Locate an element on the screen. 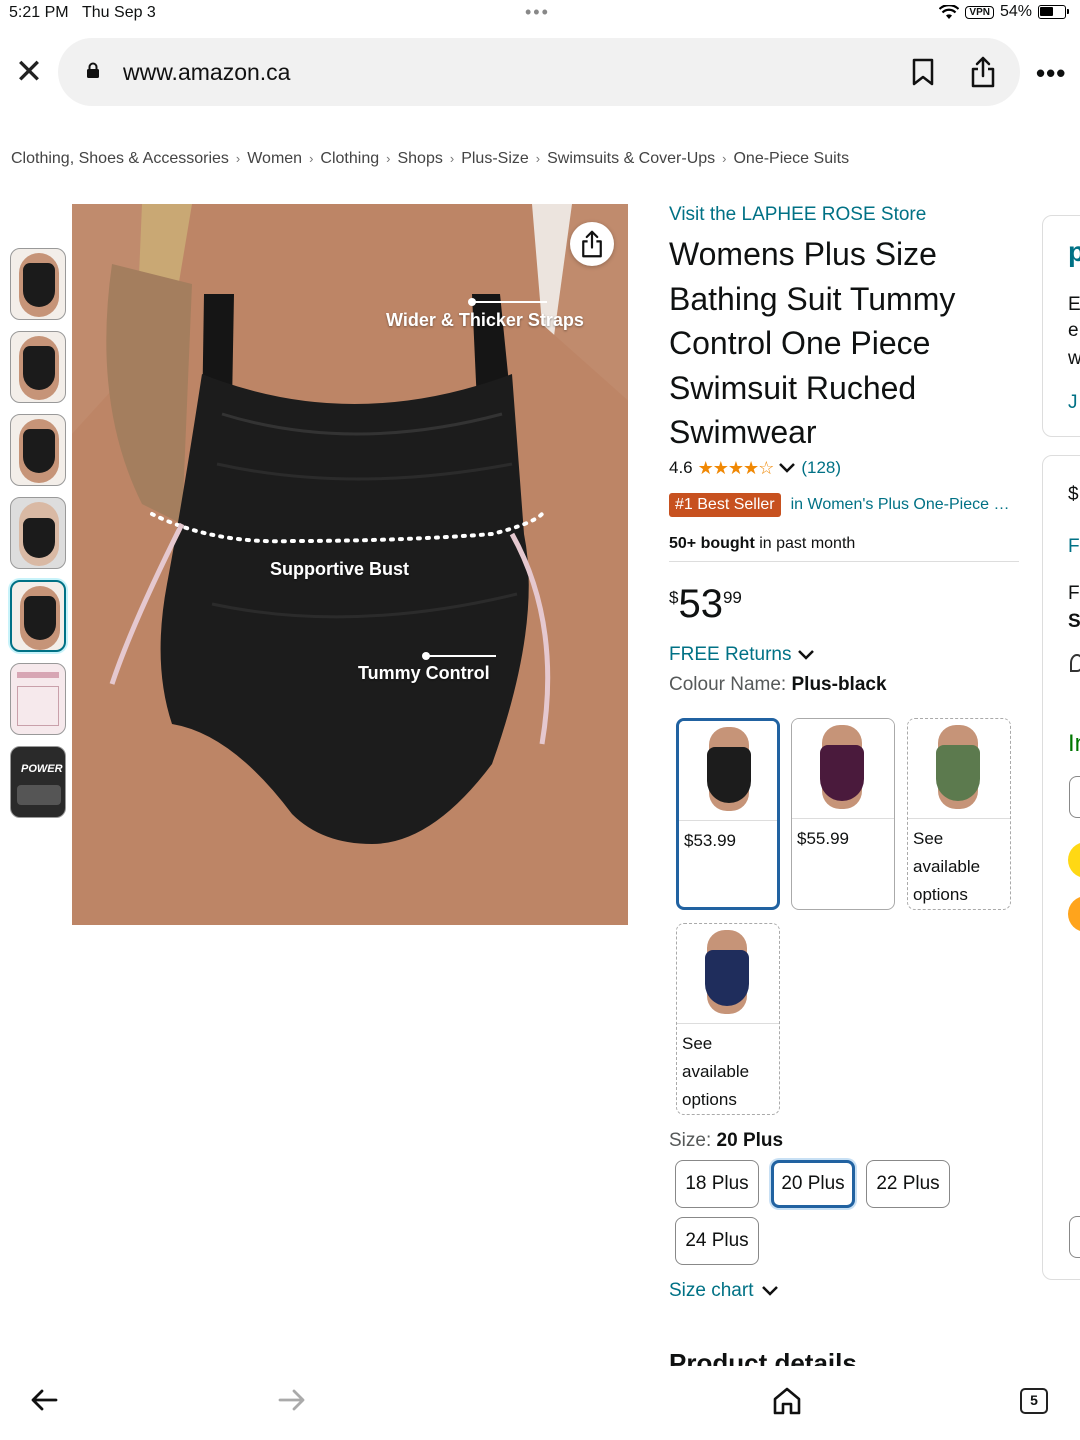 Image resolution: width=1080 pixels, height=1440 pixels. breadcrumb-link: Shops is located at coordinates (419, 158).